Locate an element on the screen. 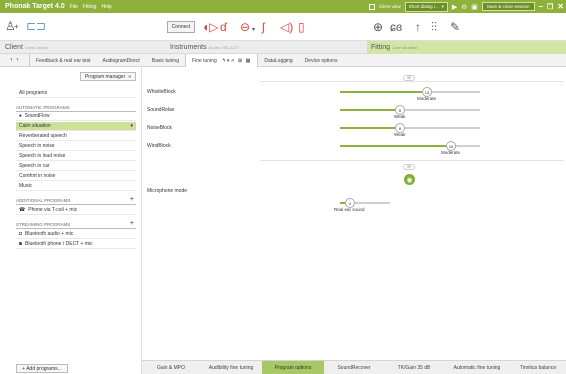 The width and height of the screenshot is (566, 374). tuning-icon: ↑ is located at coordinates (418, 27).